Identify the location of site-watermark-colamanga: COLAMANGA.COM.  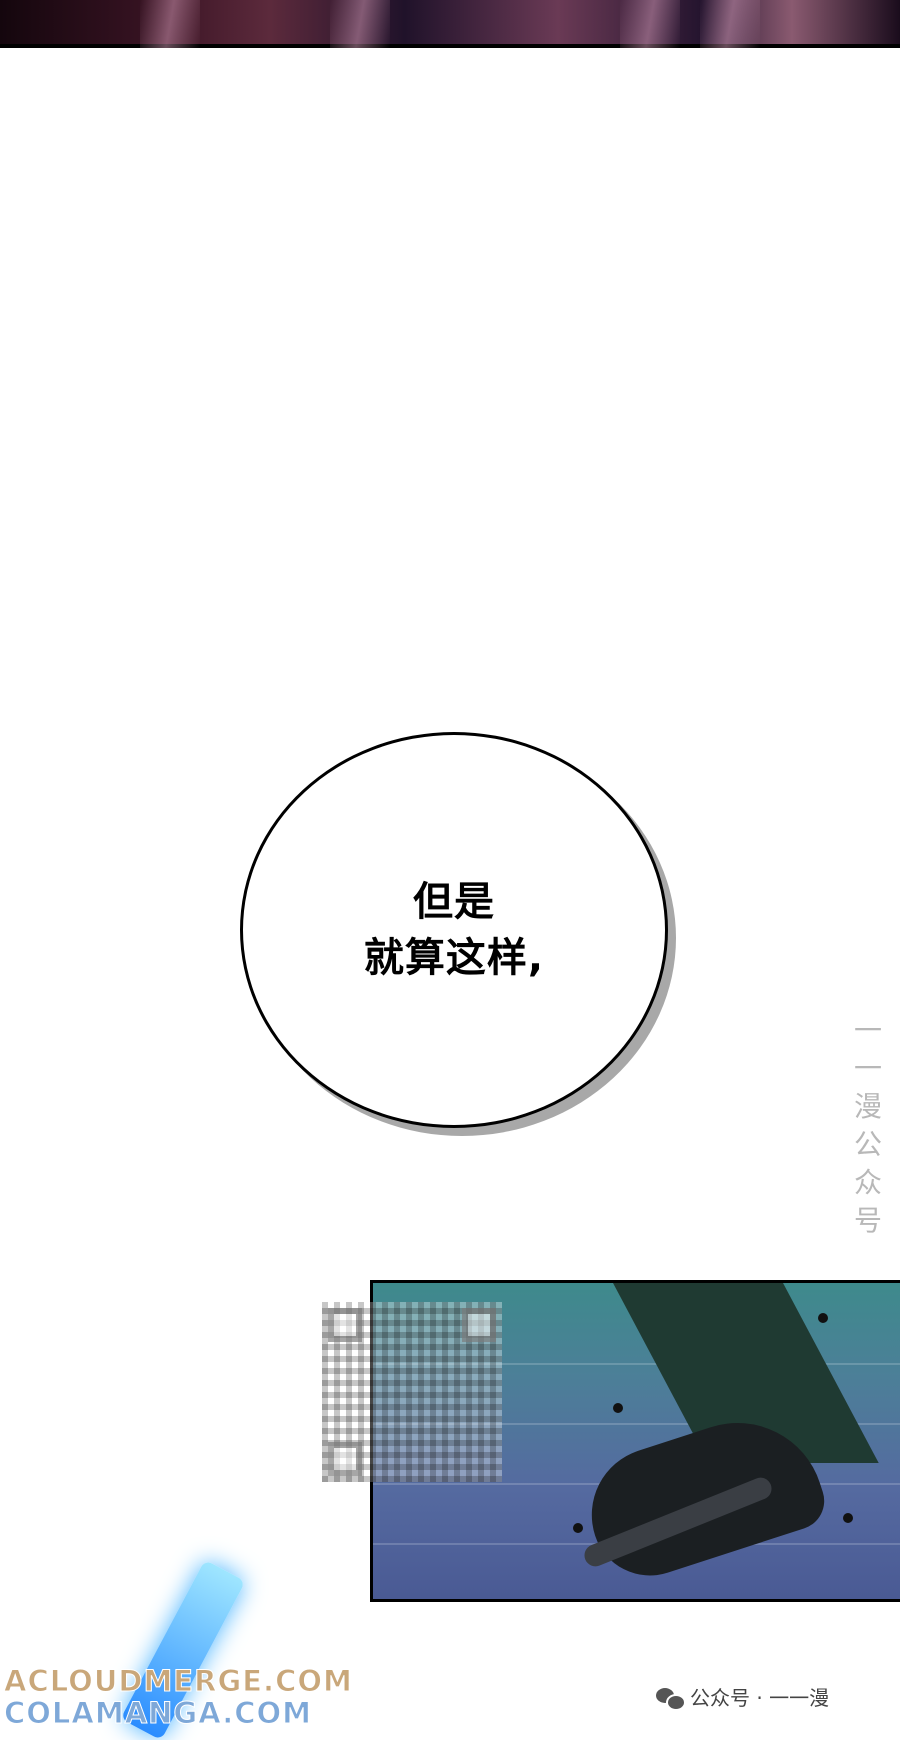
(158, 1713).